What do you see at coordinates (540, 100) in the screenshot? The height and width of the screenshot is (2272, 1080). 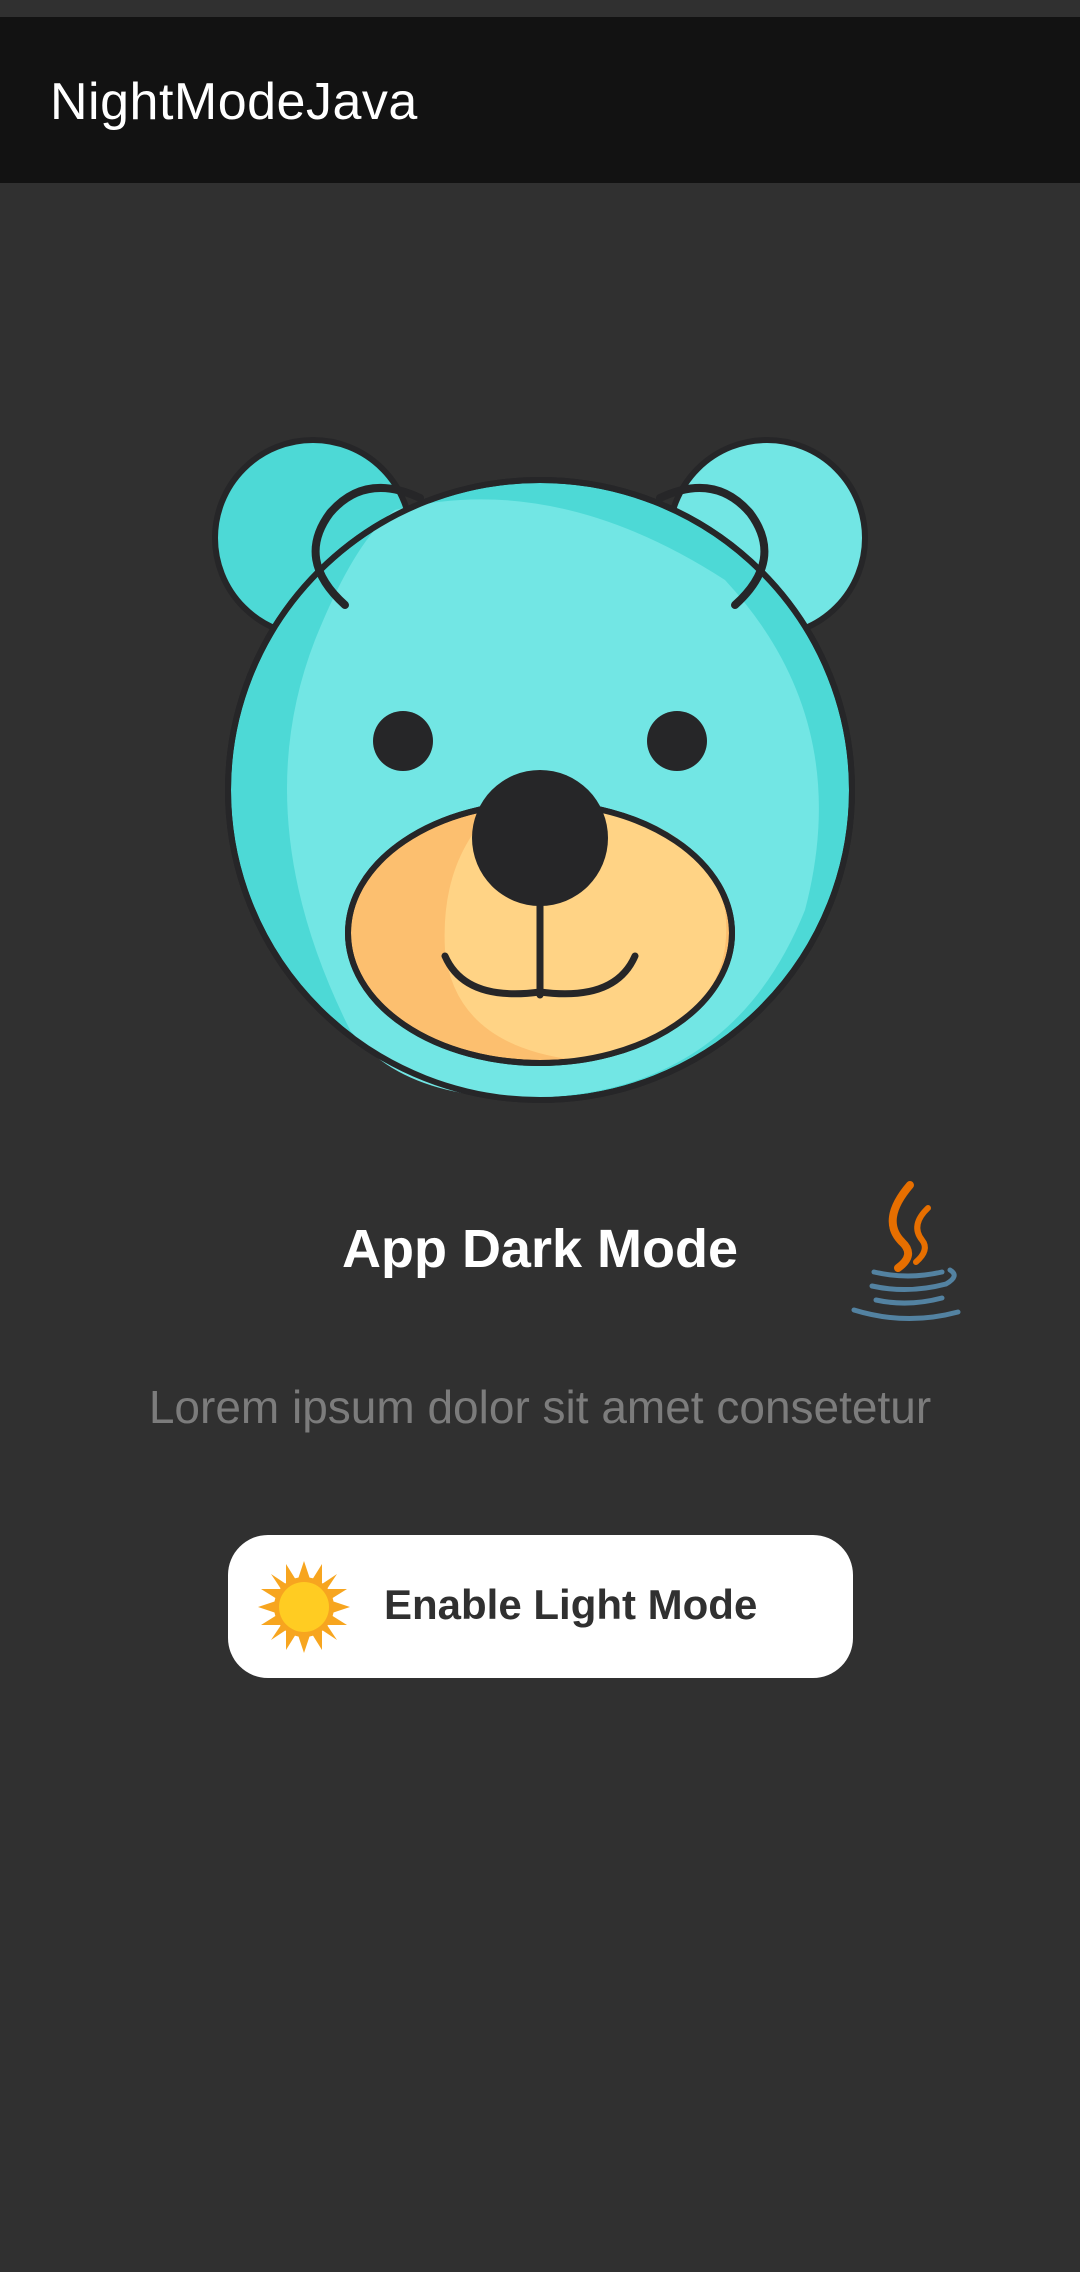 I see `app-bar: NightModeJava` at bounding box center [540, 100].